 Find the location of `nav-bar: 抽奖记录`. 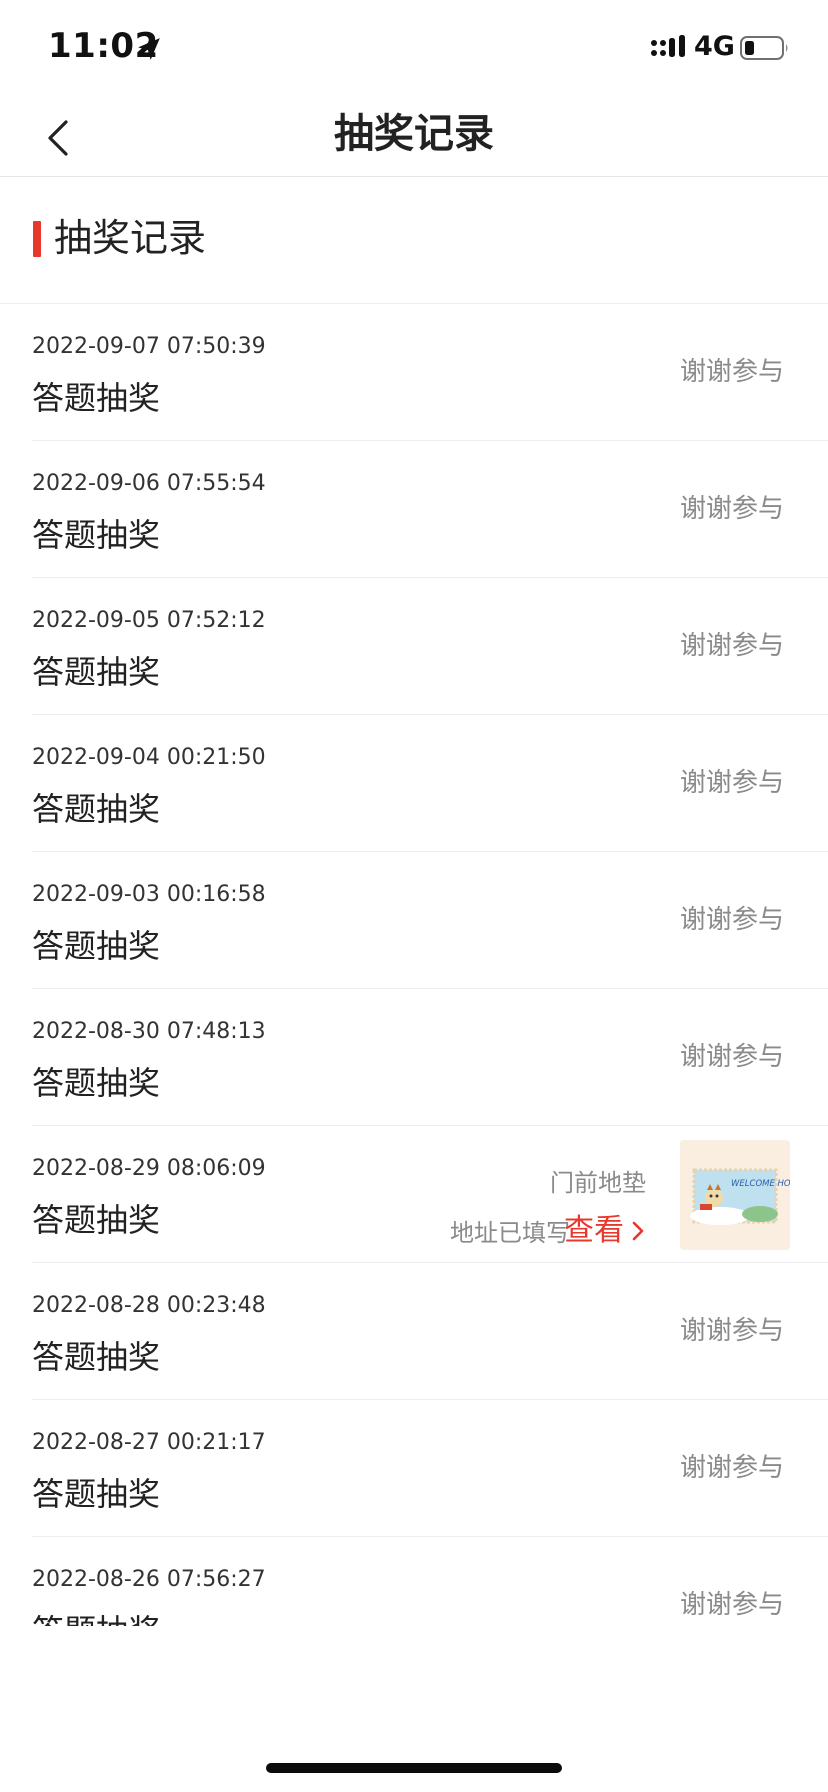

nav-bar: 抽奖记录 is located at coordinates (414, 138).